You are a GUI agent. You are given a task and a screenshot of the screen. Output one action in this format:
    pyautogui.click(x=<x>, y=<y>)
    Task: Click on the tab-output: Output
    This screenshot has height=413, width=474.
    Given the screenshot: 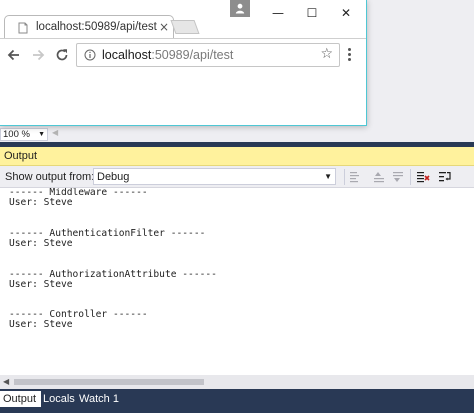 What is the action you would take?
    pyautogui.click(x=21, y=399)
    